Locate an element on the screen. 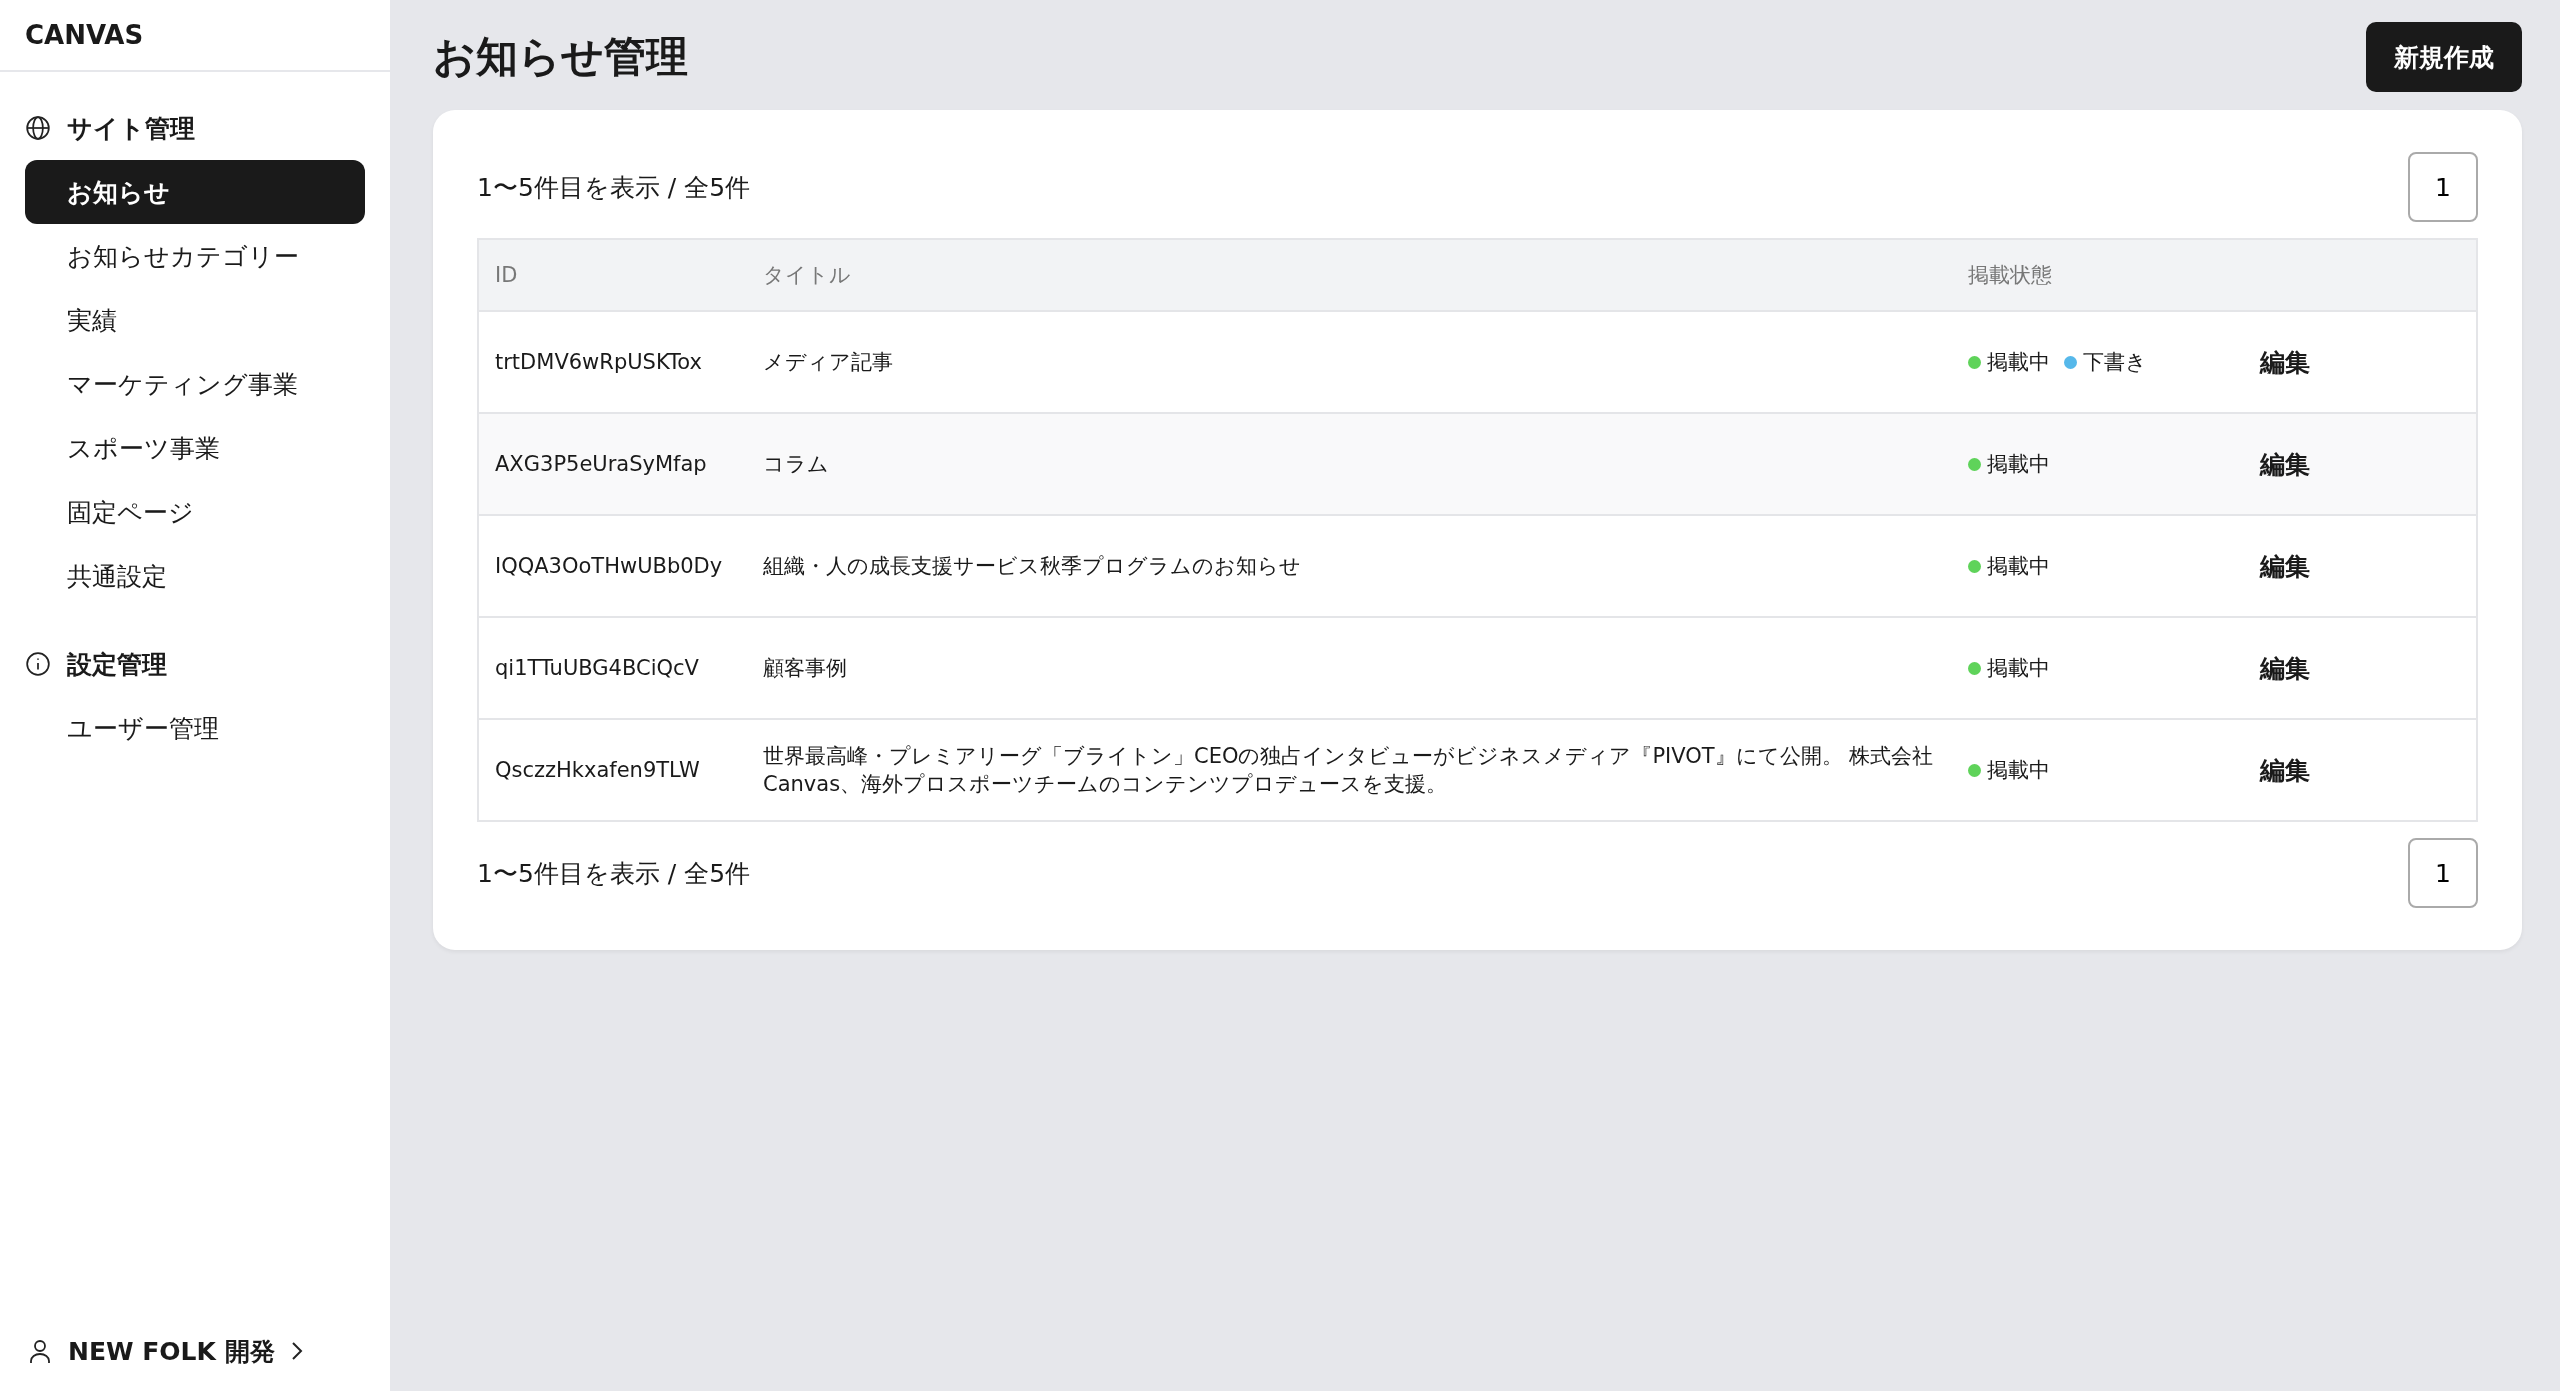  sidebar-item: 共通設定 is located at coordinates (195, 576).